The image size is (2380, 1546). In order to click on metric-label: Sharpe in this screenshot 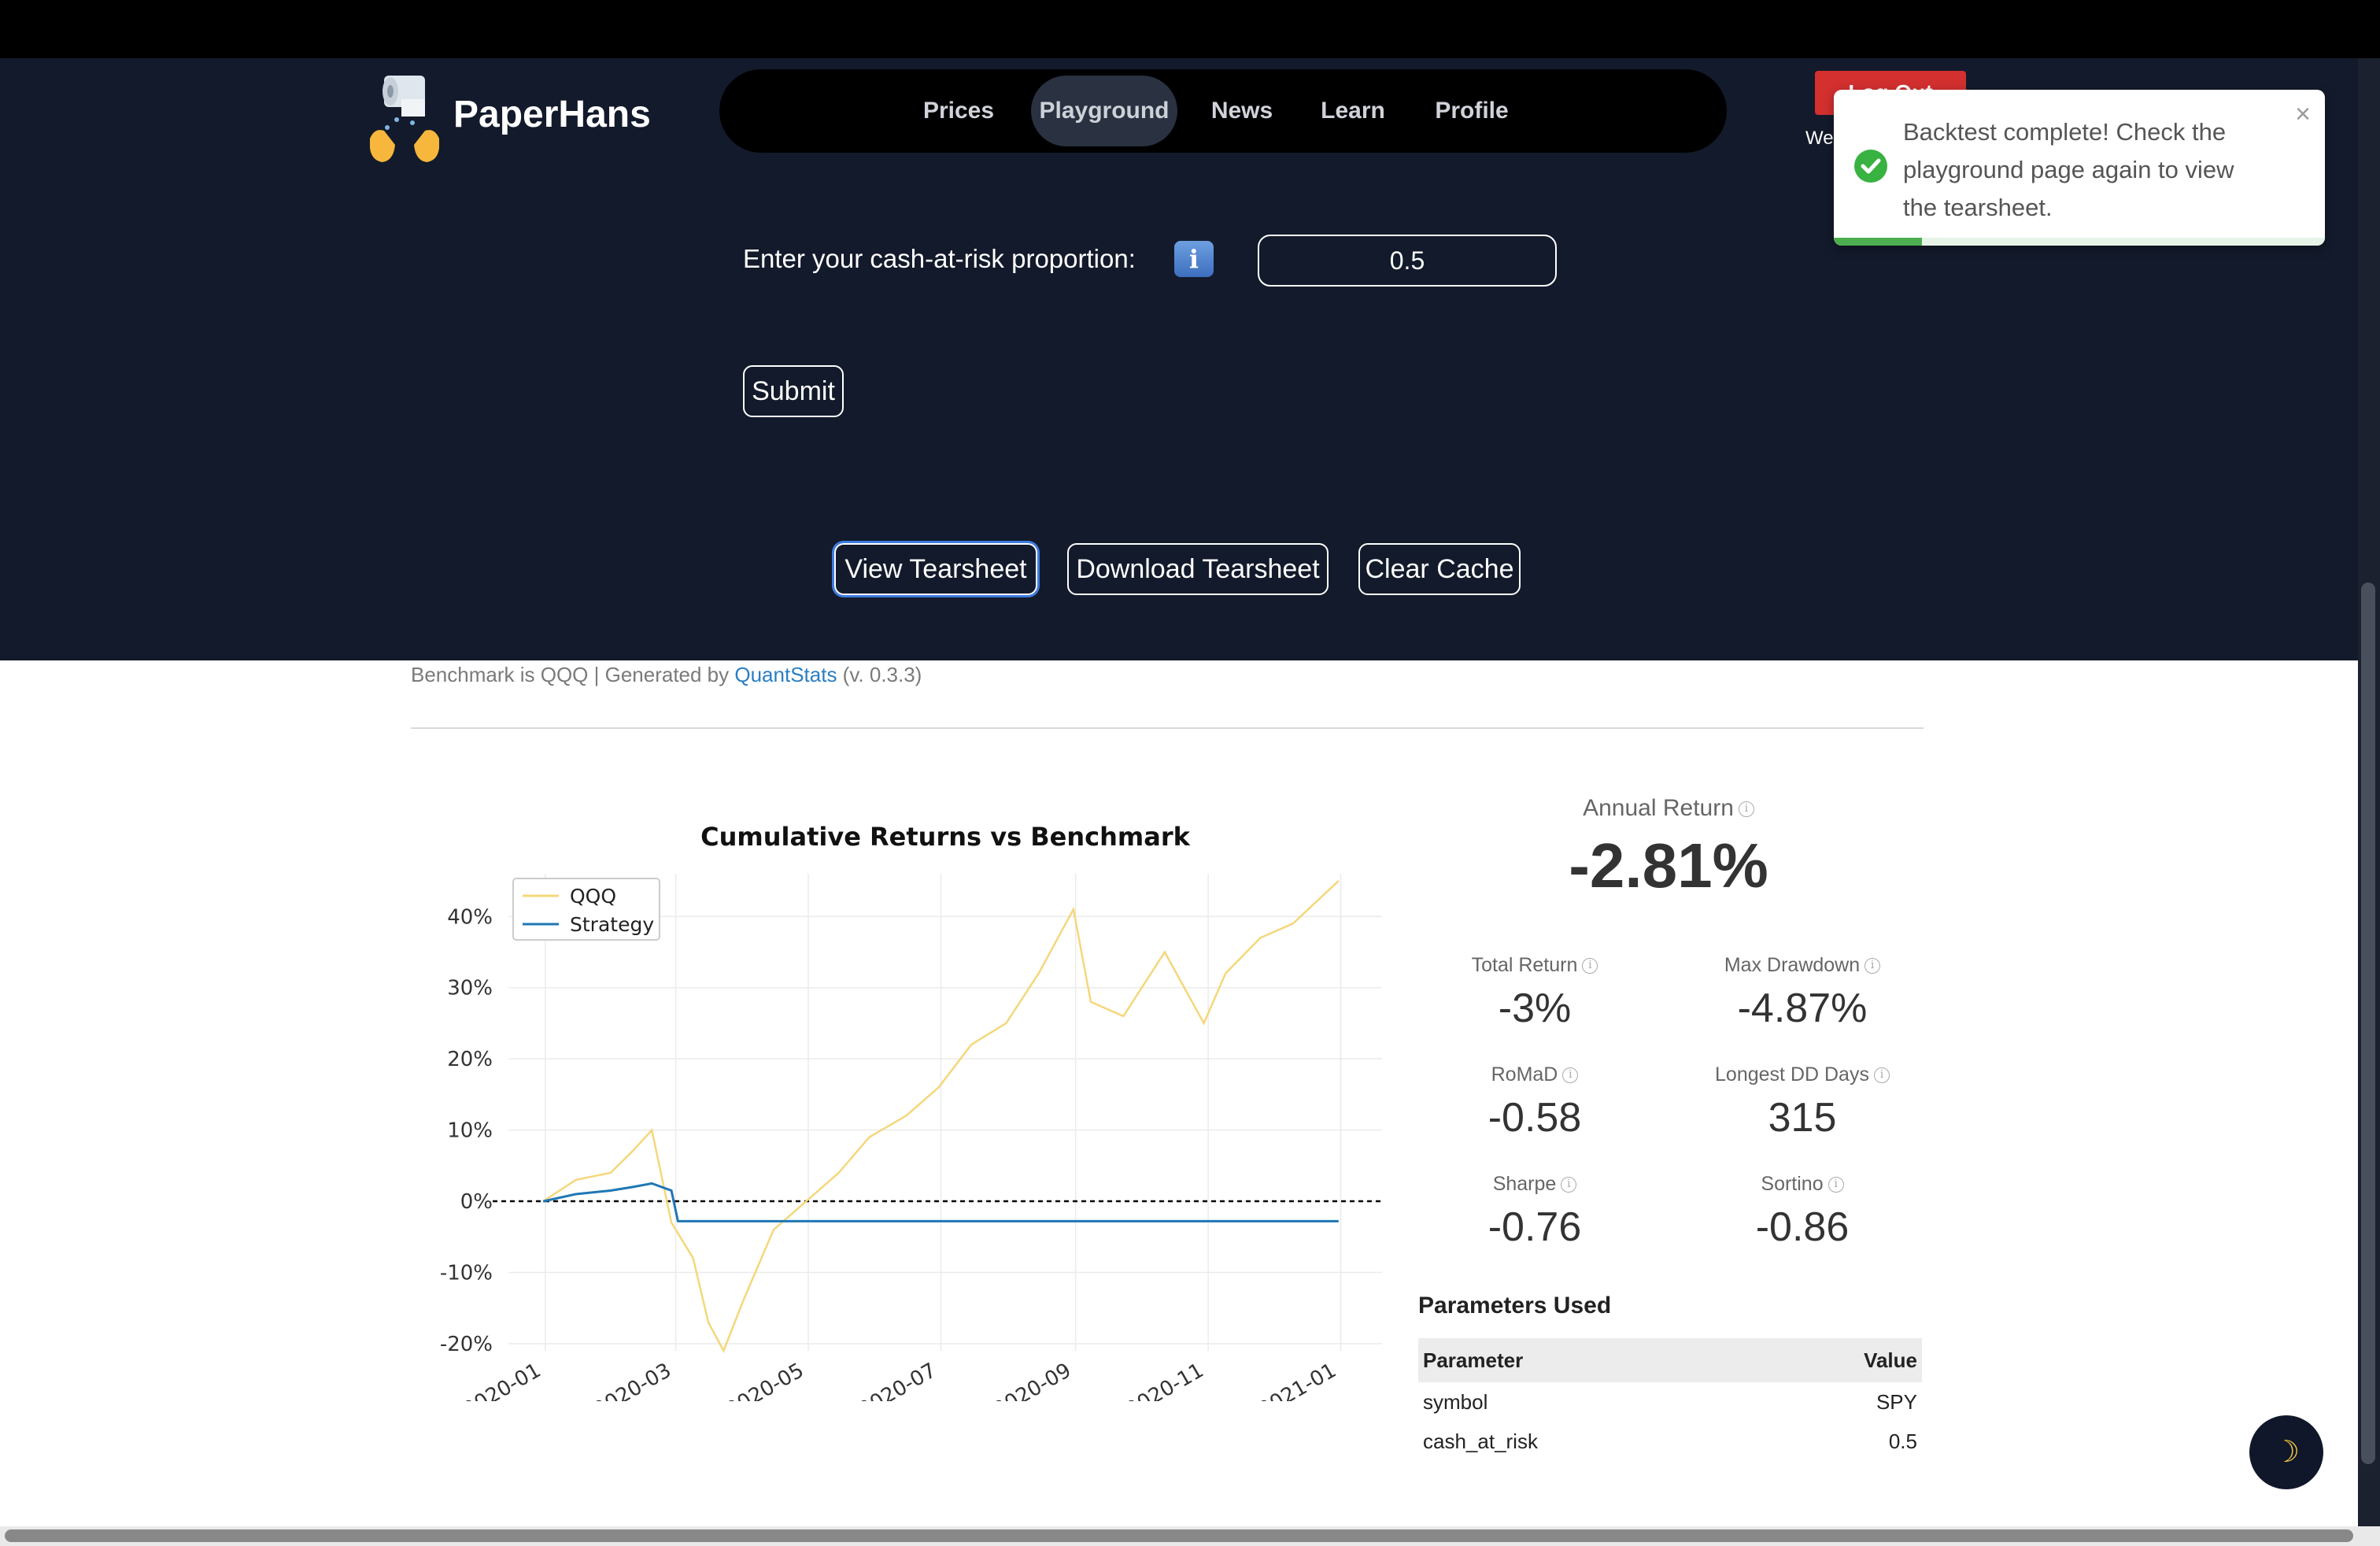, I will do `click(1524, 1184)`.